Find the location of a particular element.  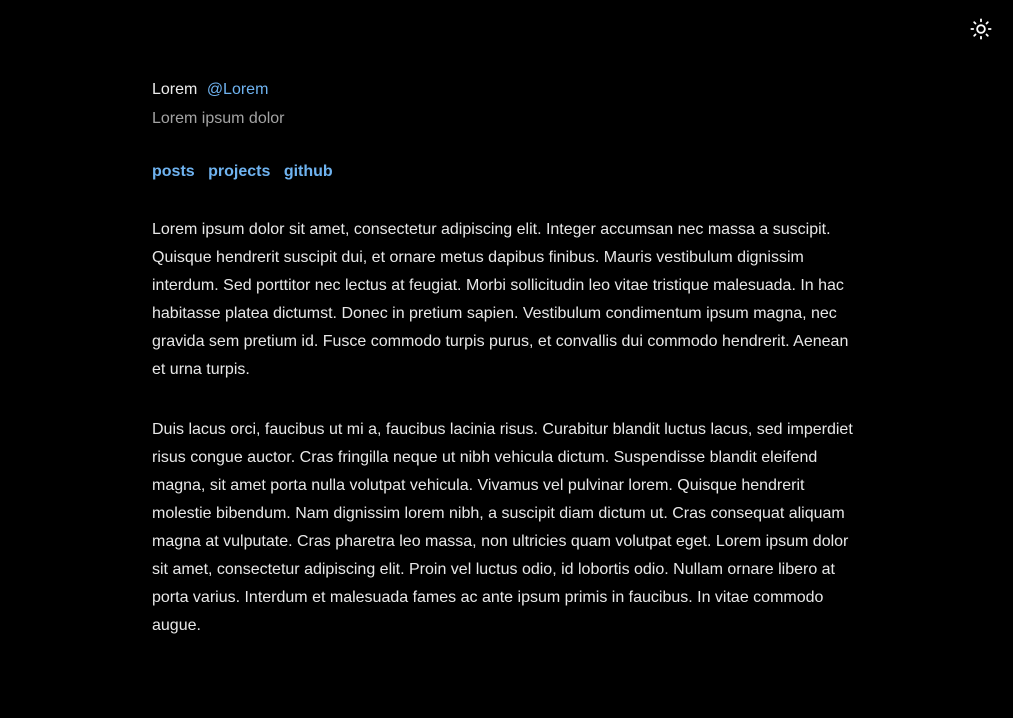

profile-handle-link: @Lorem is located at coordinates (238, 89).